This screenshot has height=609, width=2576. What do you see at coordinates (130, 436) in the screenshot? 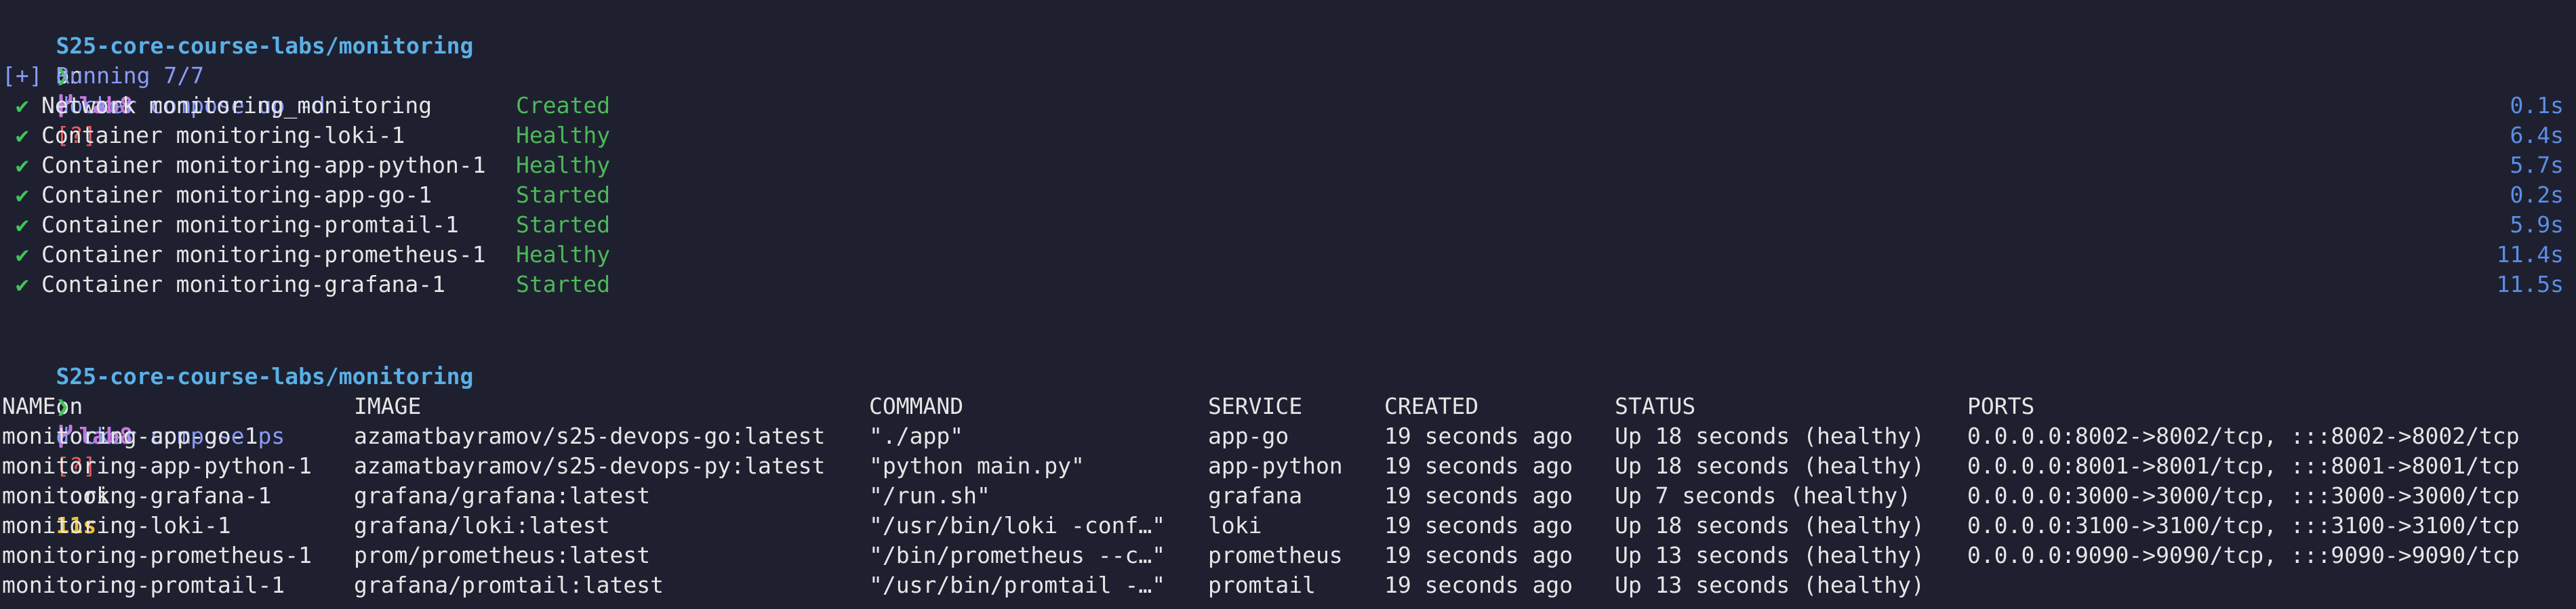
I see `cell-name: monitoring-app-go-1` at bounding box center [130, 436].